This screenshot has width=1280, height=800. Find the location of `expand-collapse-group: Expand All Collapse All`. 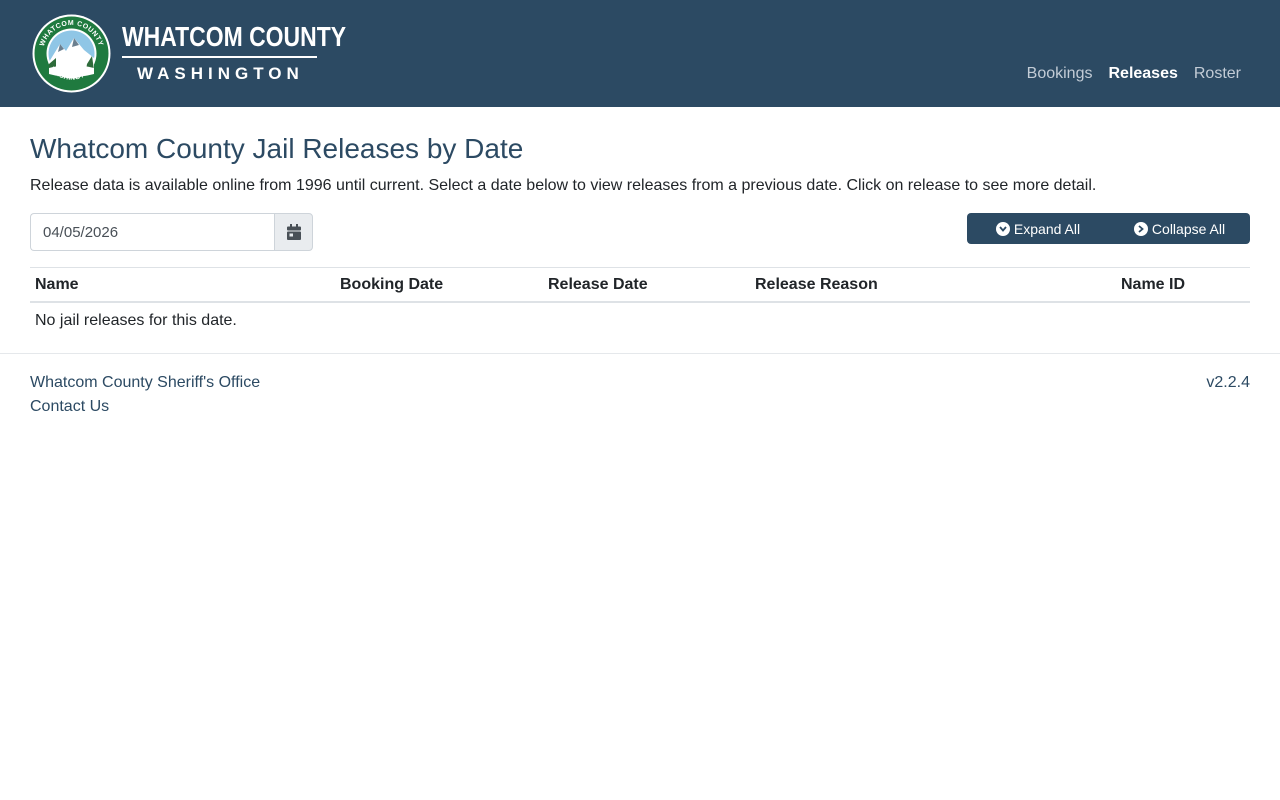

expand-collapse-group: Expand All Collapse All is located at coordinates (1108, 228).